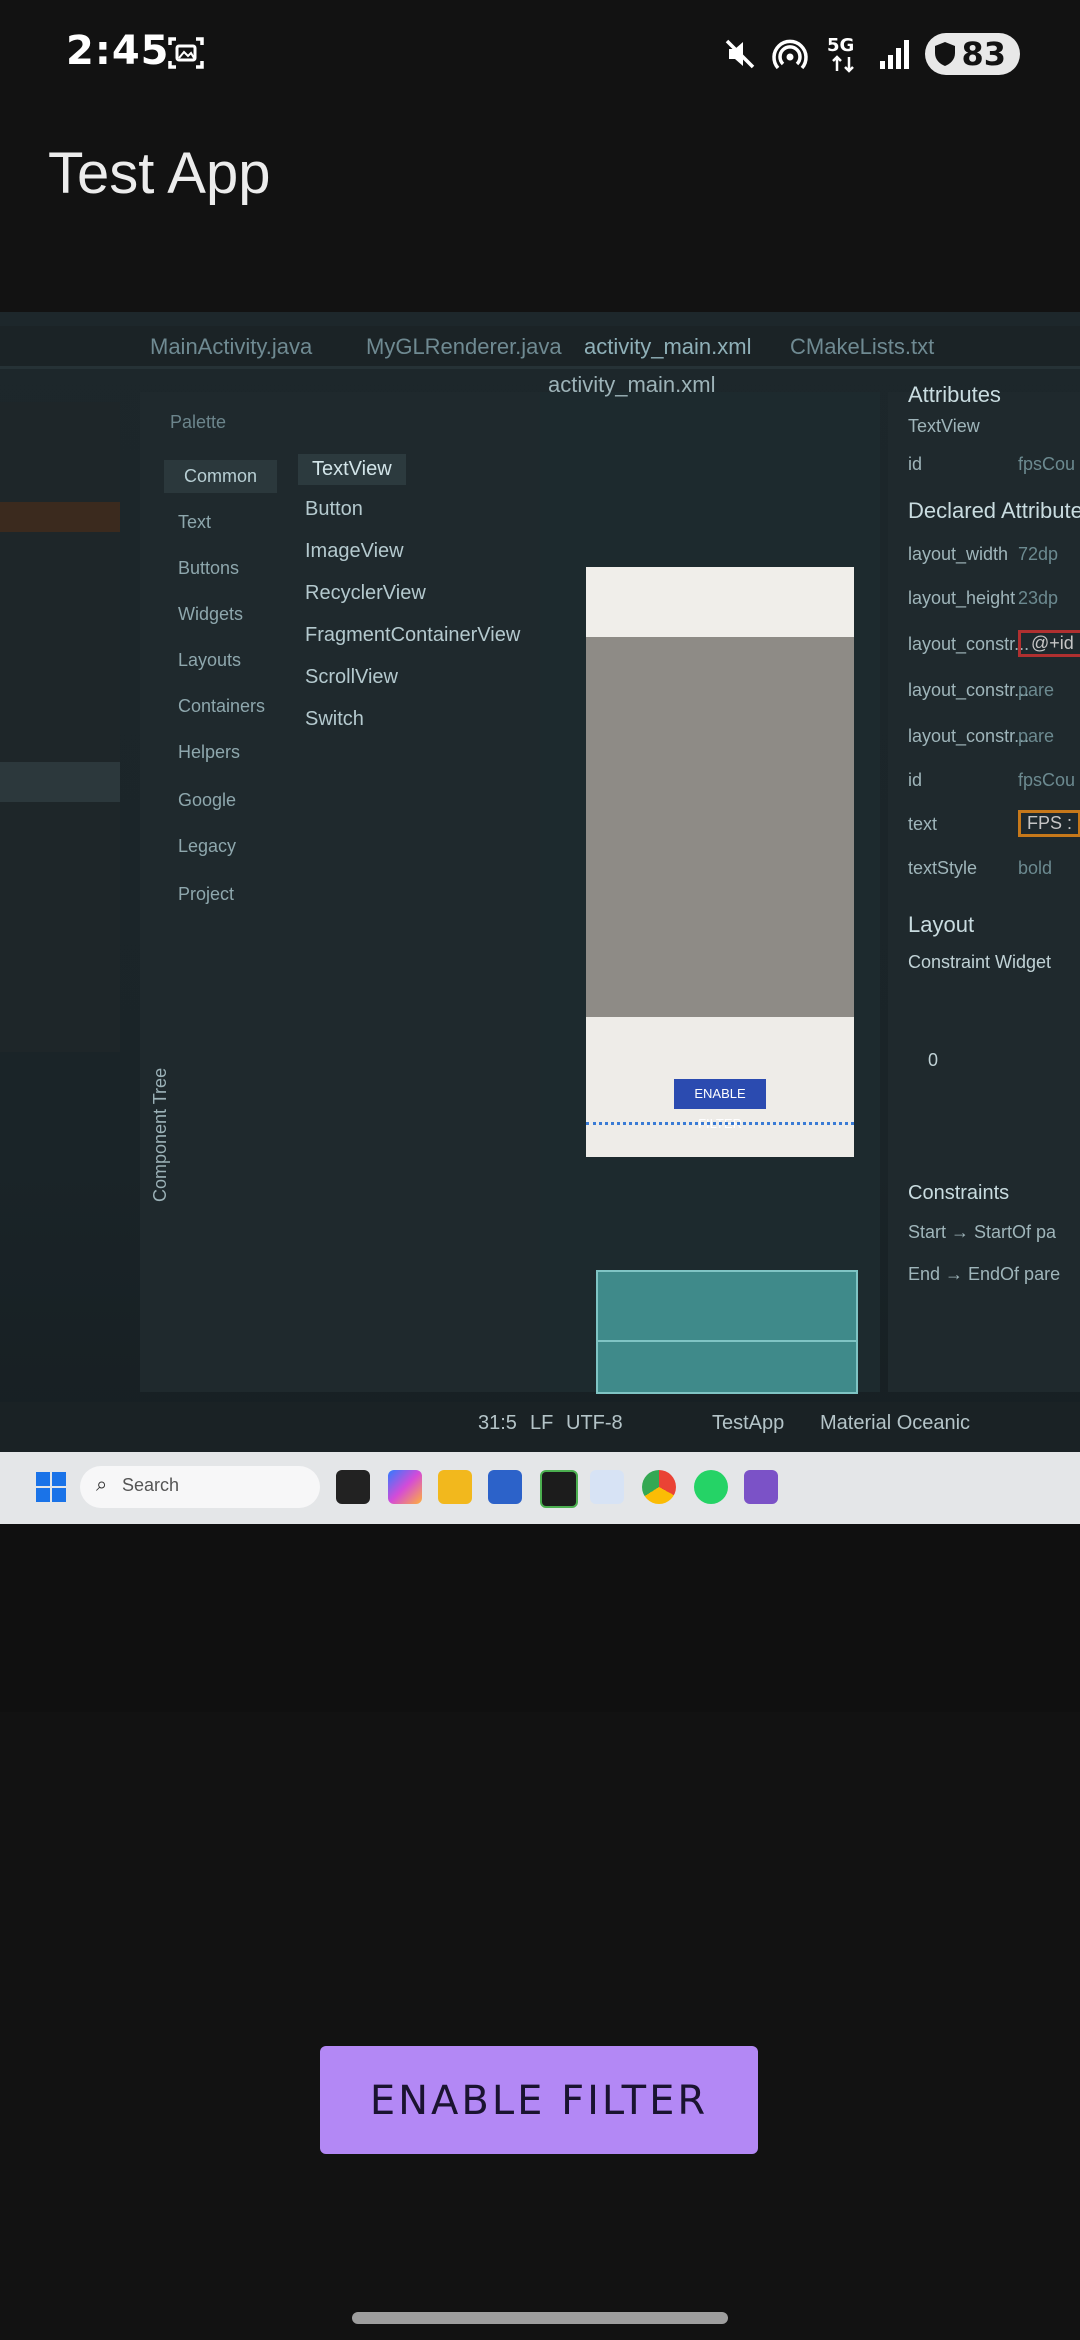  What do you see at coordinates (1035, 868) in the screenshot?
I see `attr-value: bold` at bounding box center [1035, 868].